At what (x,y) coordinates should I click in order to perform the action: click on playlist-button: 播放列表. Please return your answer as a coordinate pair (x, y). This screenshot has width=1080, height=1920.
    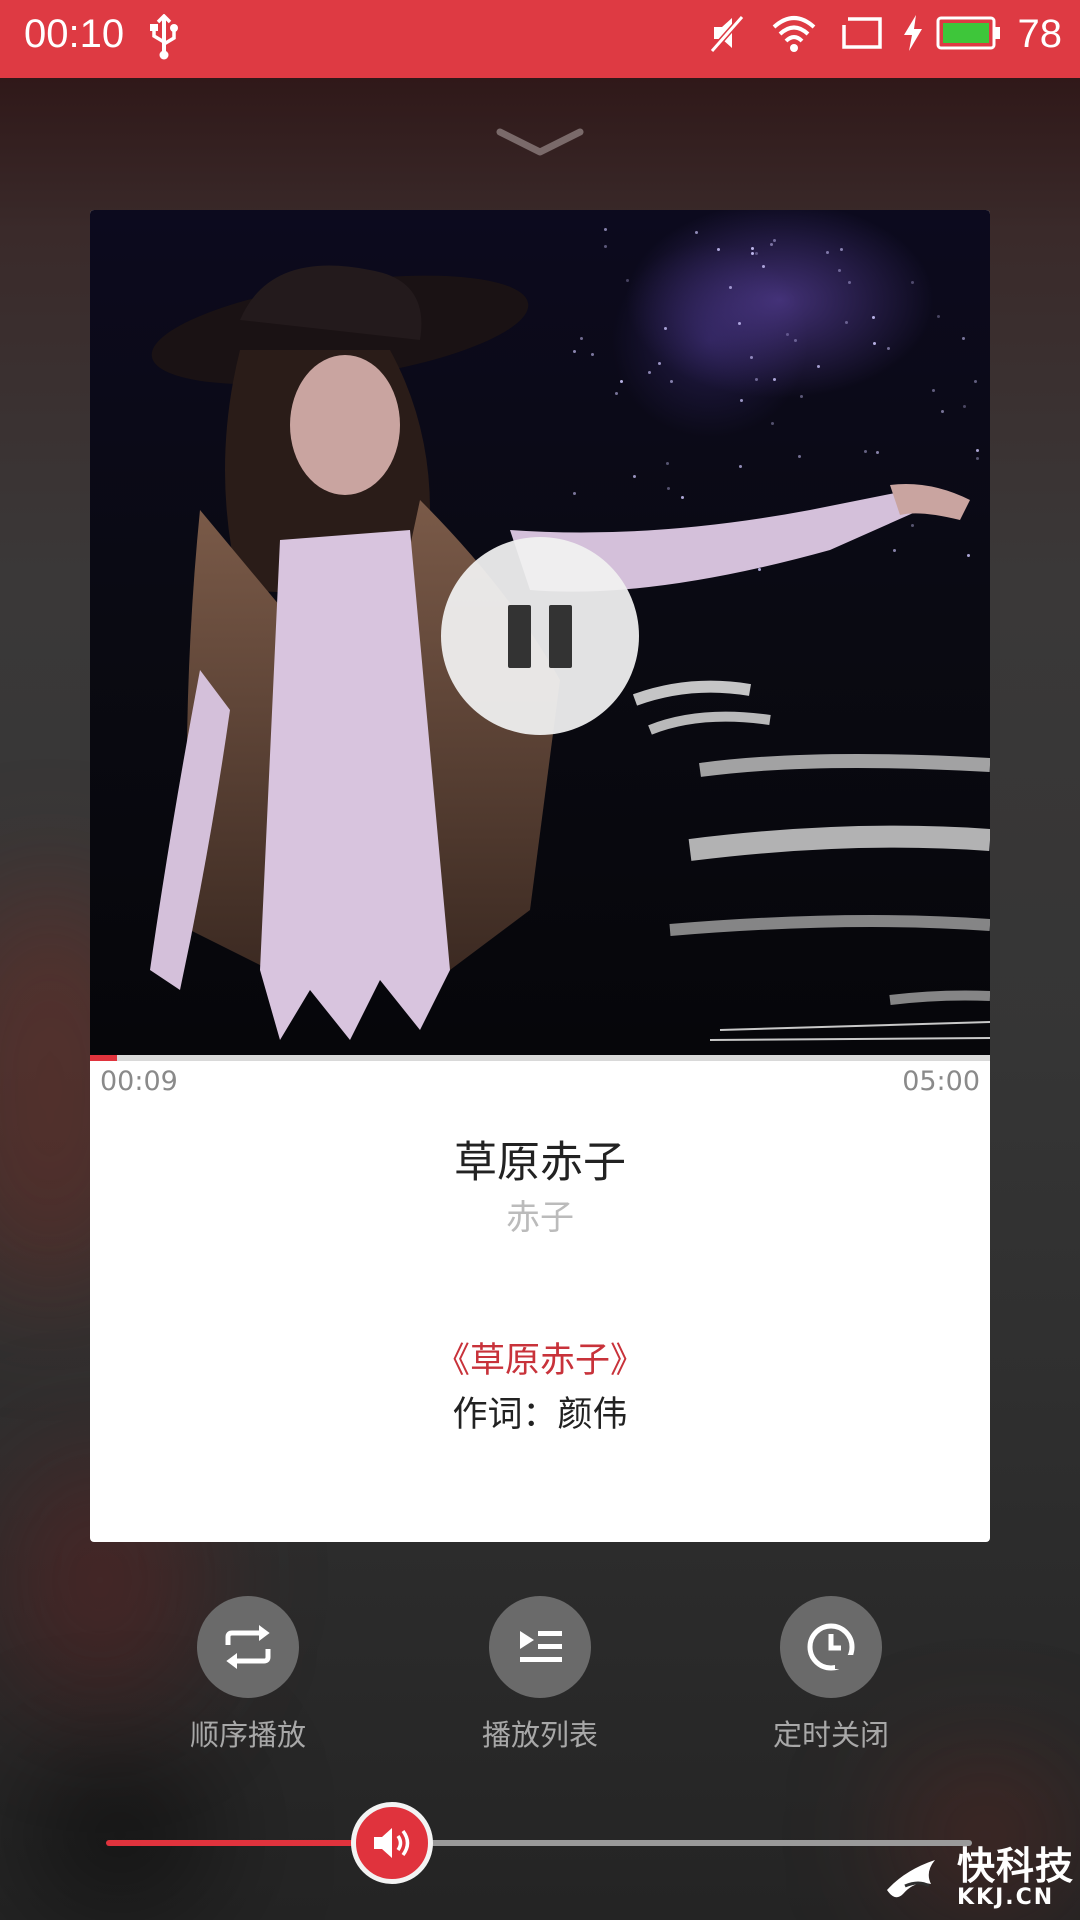
    Looking at the image, I should click on (540, 1675).